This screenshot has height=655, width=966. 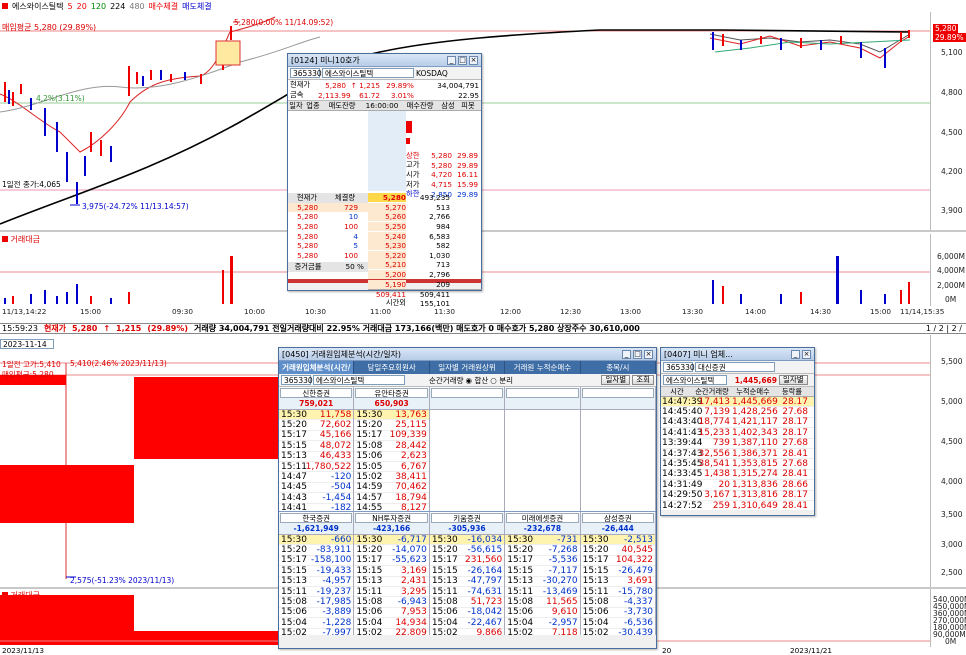 I want to click on incr-value: 50 %, so click(x=346, y=266).